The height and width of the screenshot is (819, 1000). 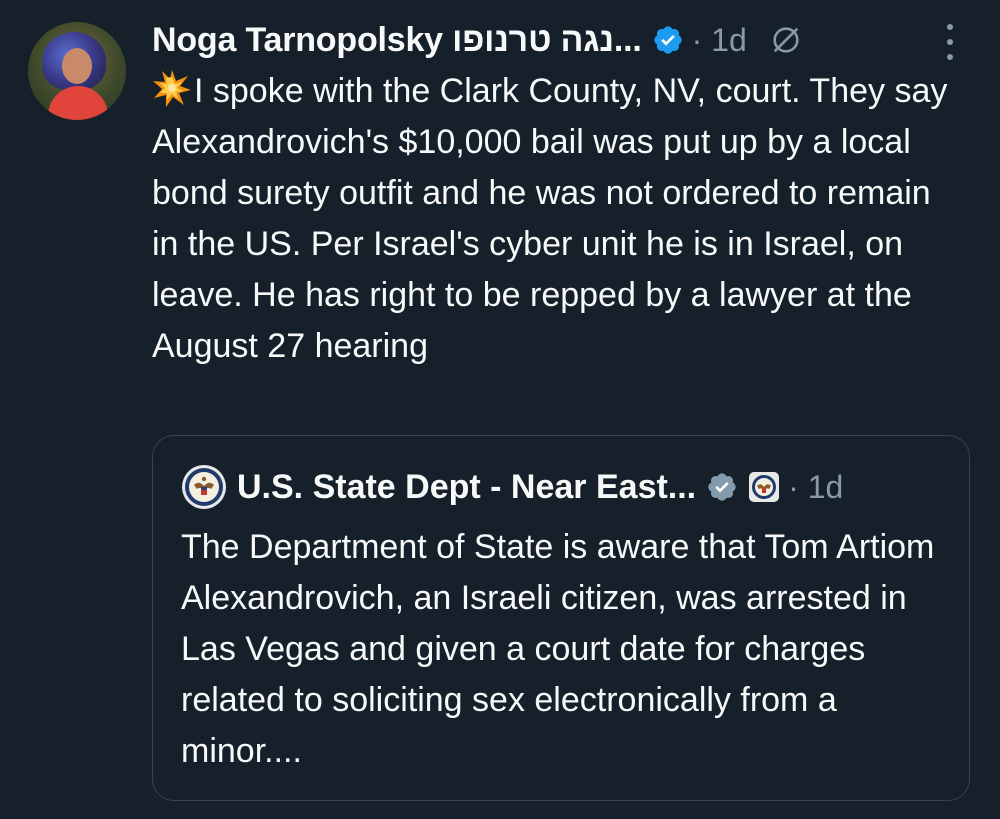 I want to click on more-options-icon, so click(x=950, y=42).